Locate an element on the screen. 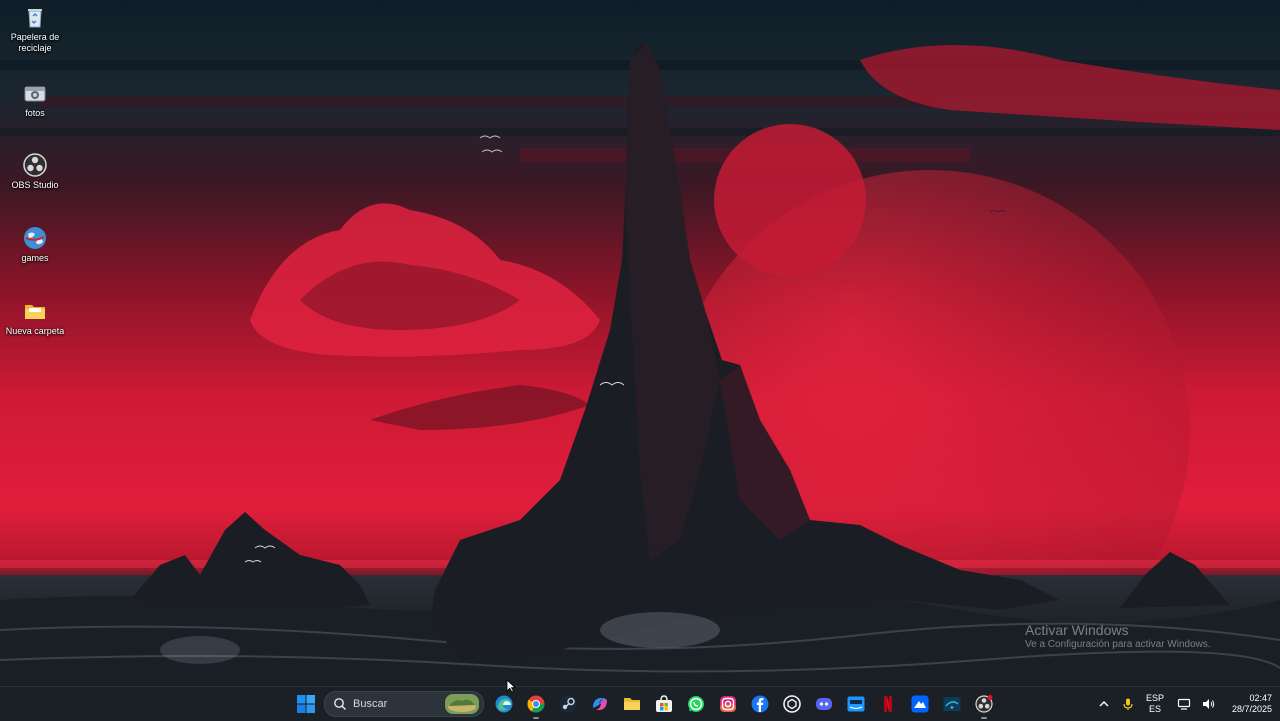 The image size is (1280, 721). whatsapp-icon is located at coordinates (696, 704).